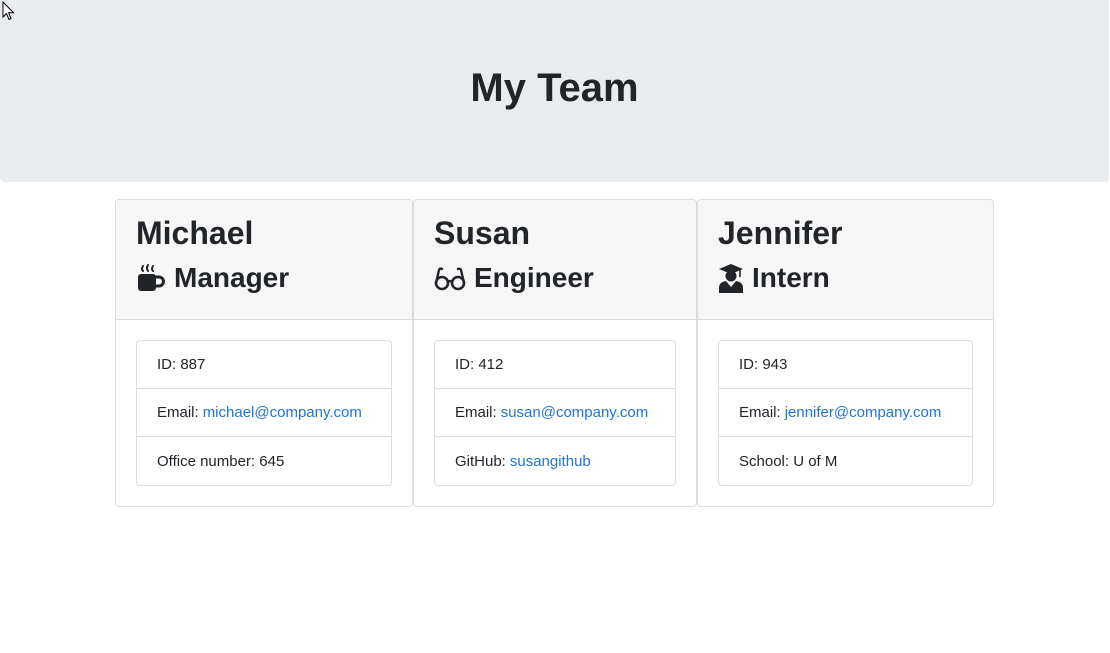 This screenshot has width=1110, height=653. I want to click on list-item-office: Office number: 645, so click(264, 461).